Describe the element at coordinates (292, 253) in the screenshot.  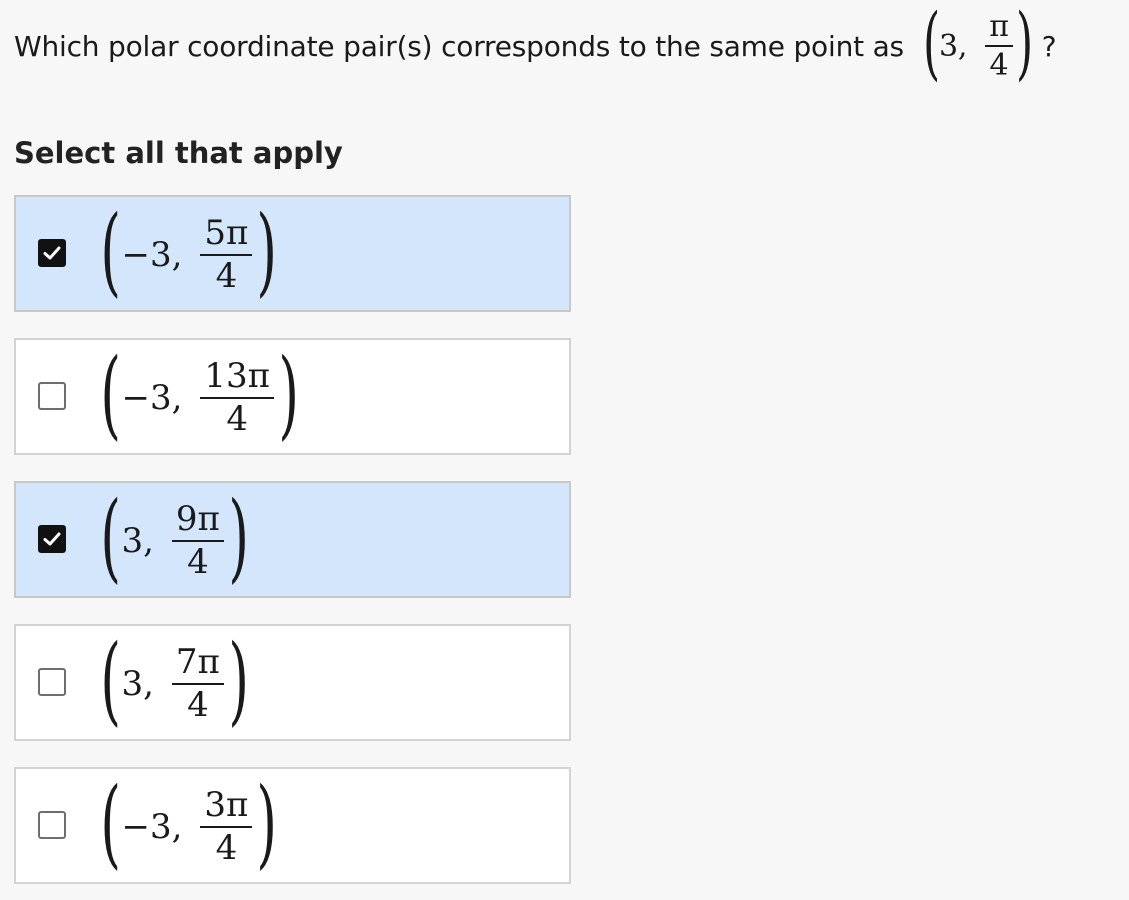
I see `answer-option-1: ( −3, 5π 4 )` at that location.